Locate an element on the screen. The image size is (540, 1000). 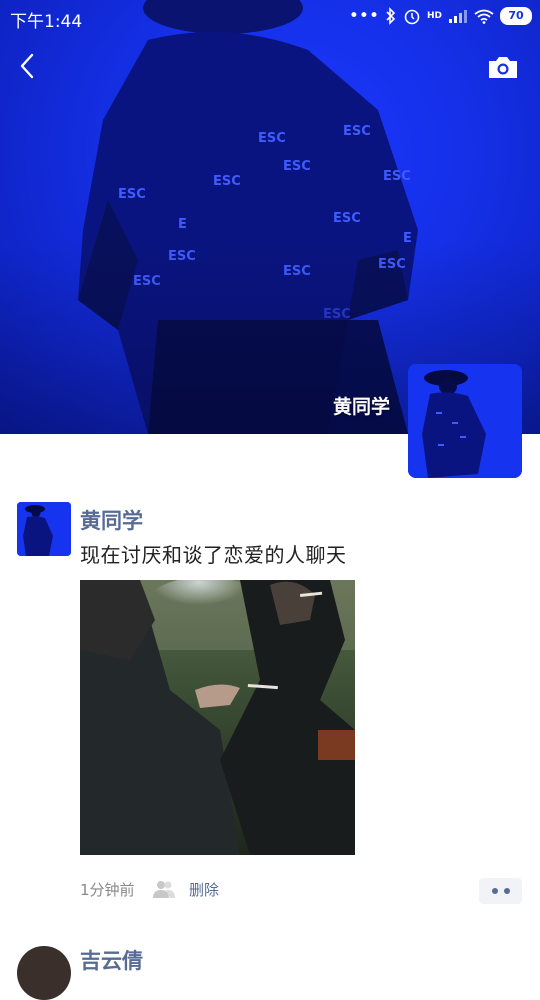
camera-icon is located at coordinates (503, 67).